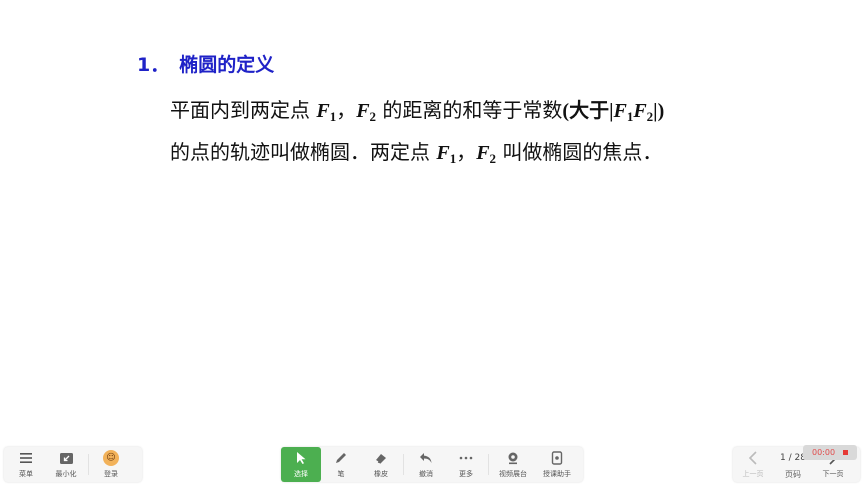  I want to click on chevron-left-icon, so click(753, 458).